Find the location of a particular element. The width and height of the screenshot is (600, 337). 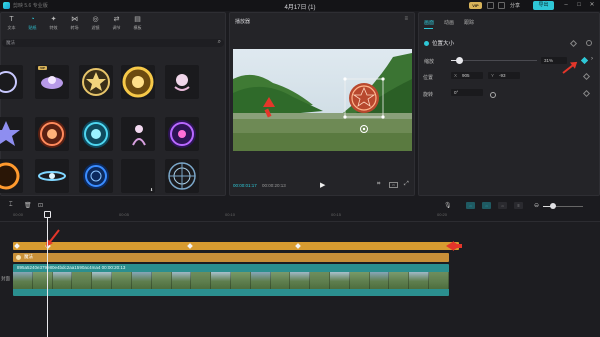

share-button: 分享 is located at coordinates (515, 5).